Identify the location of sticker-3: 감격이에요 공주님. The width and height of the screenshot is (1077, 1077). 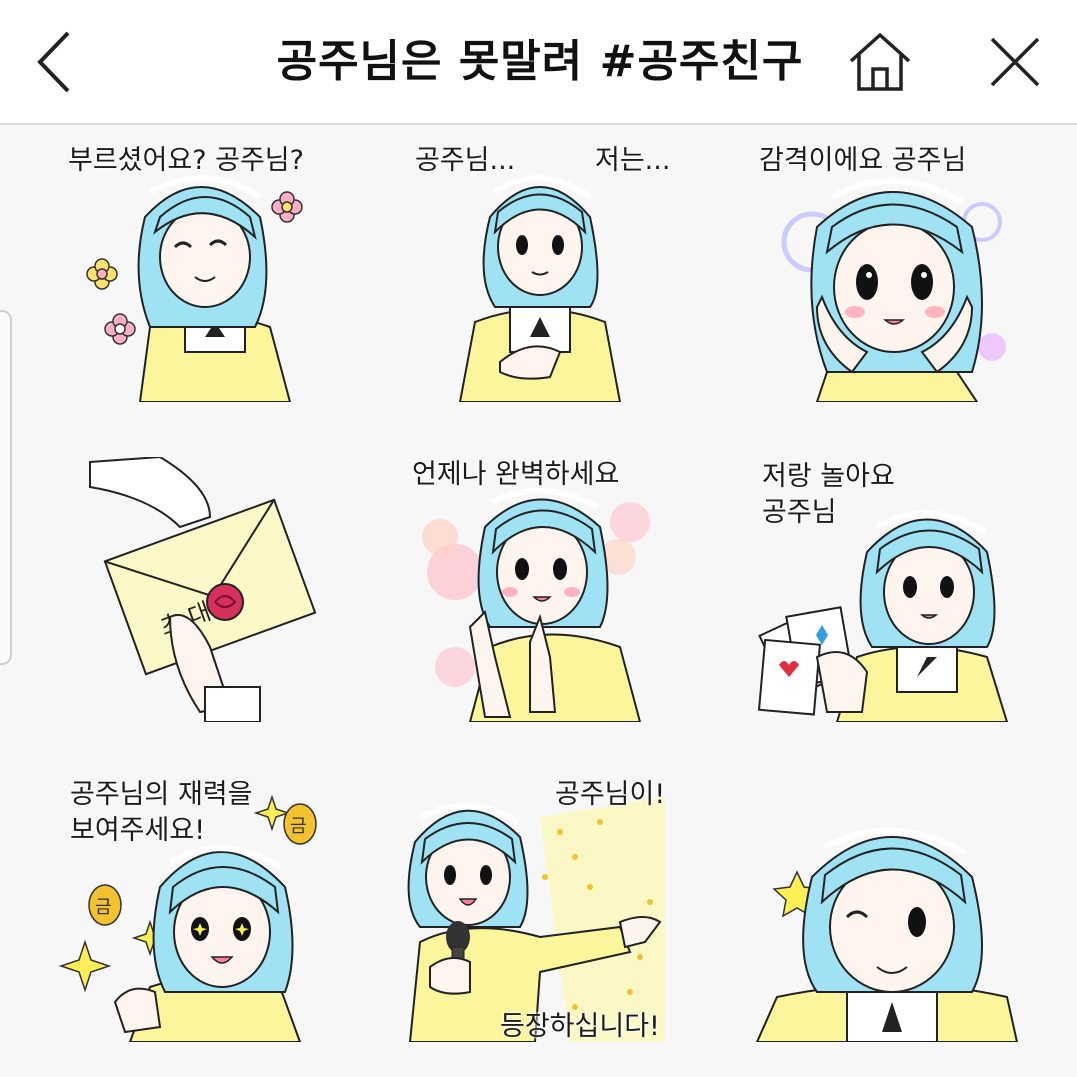
(897, 287).